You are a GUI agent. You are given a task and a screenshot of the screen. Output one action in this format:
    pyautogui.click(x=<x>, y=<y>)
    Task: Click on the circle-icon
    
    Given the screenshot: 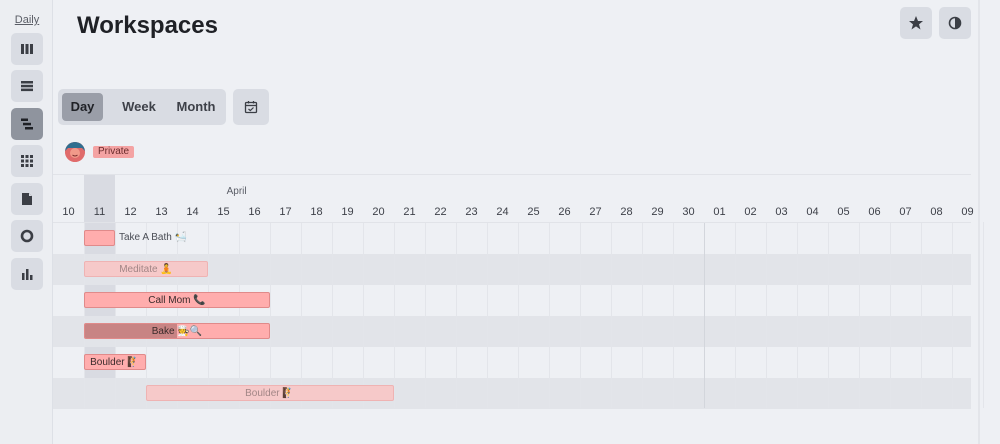 What is the action you would take?
    pyautogui.click(x=27, y=236)
    